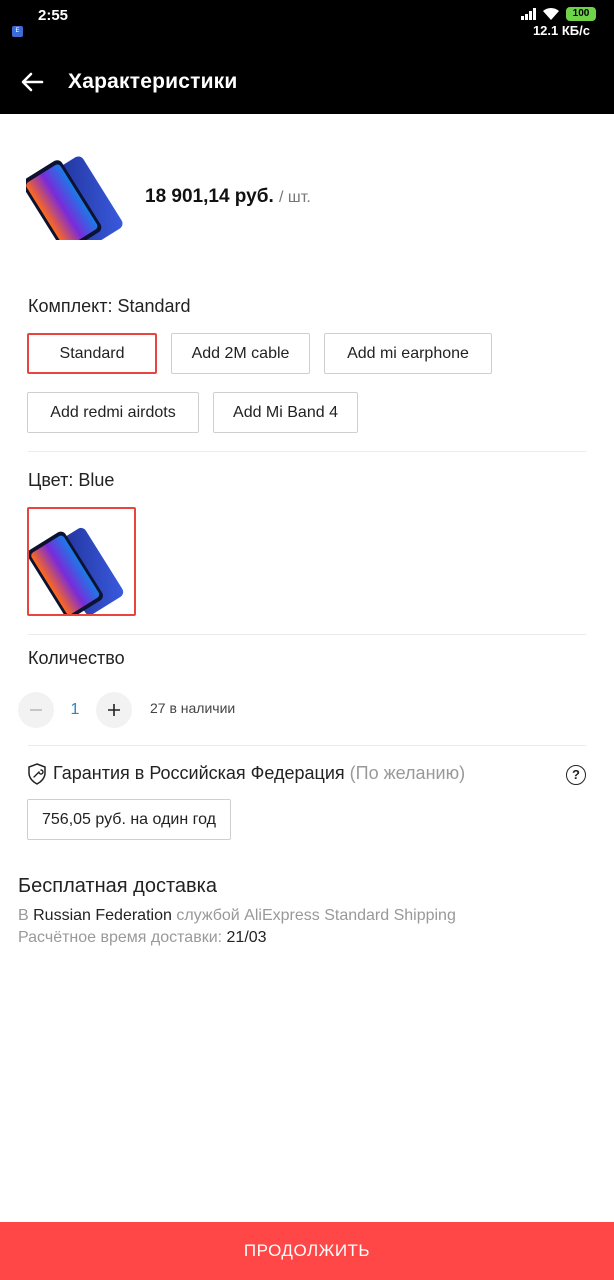 This screenshot has width=614, height=1280. I want to click on battery-icon: 100, so click(581, 14).